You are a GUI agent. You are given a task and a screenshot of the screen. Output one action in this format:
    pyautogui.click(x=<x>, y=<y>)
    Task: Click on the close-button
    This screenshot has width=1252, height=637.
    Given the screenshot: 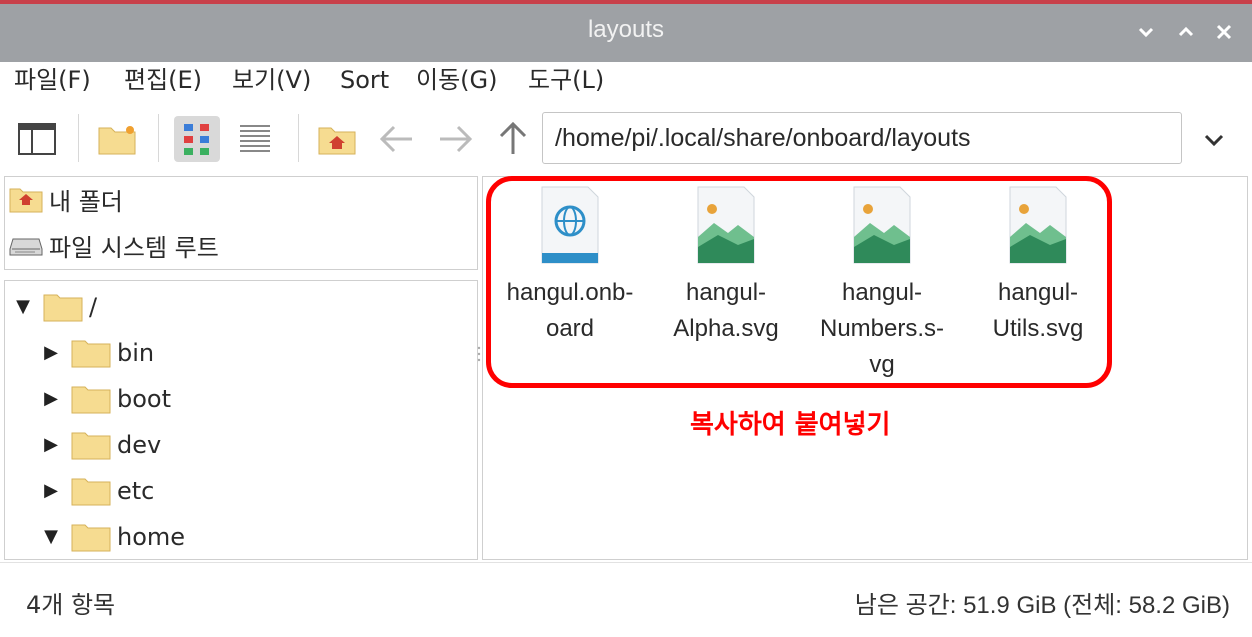 What is the action you would take?
    pyautogui.click(x=1224, y=32)
    